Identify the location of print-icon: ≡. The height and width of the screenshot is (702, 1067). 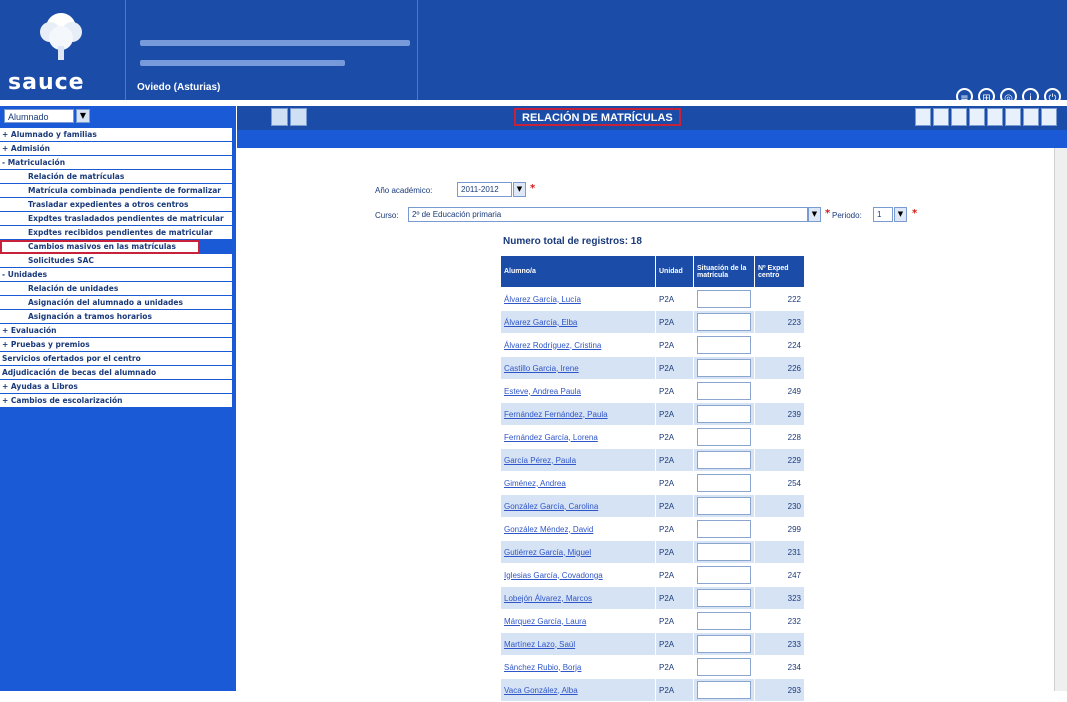
(964, 96).